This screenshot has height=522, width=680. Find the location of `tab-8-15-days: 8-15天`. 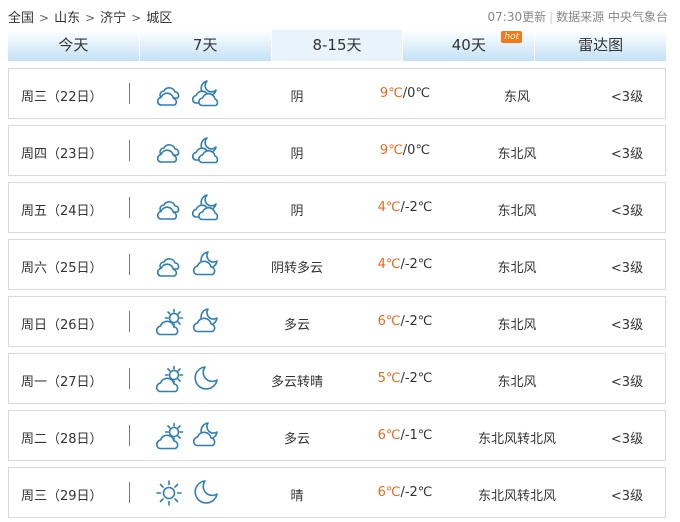

tab-8-15-days: 8-15天 is located at coordinates (337, 45).